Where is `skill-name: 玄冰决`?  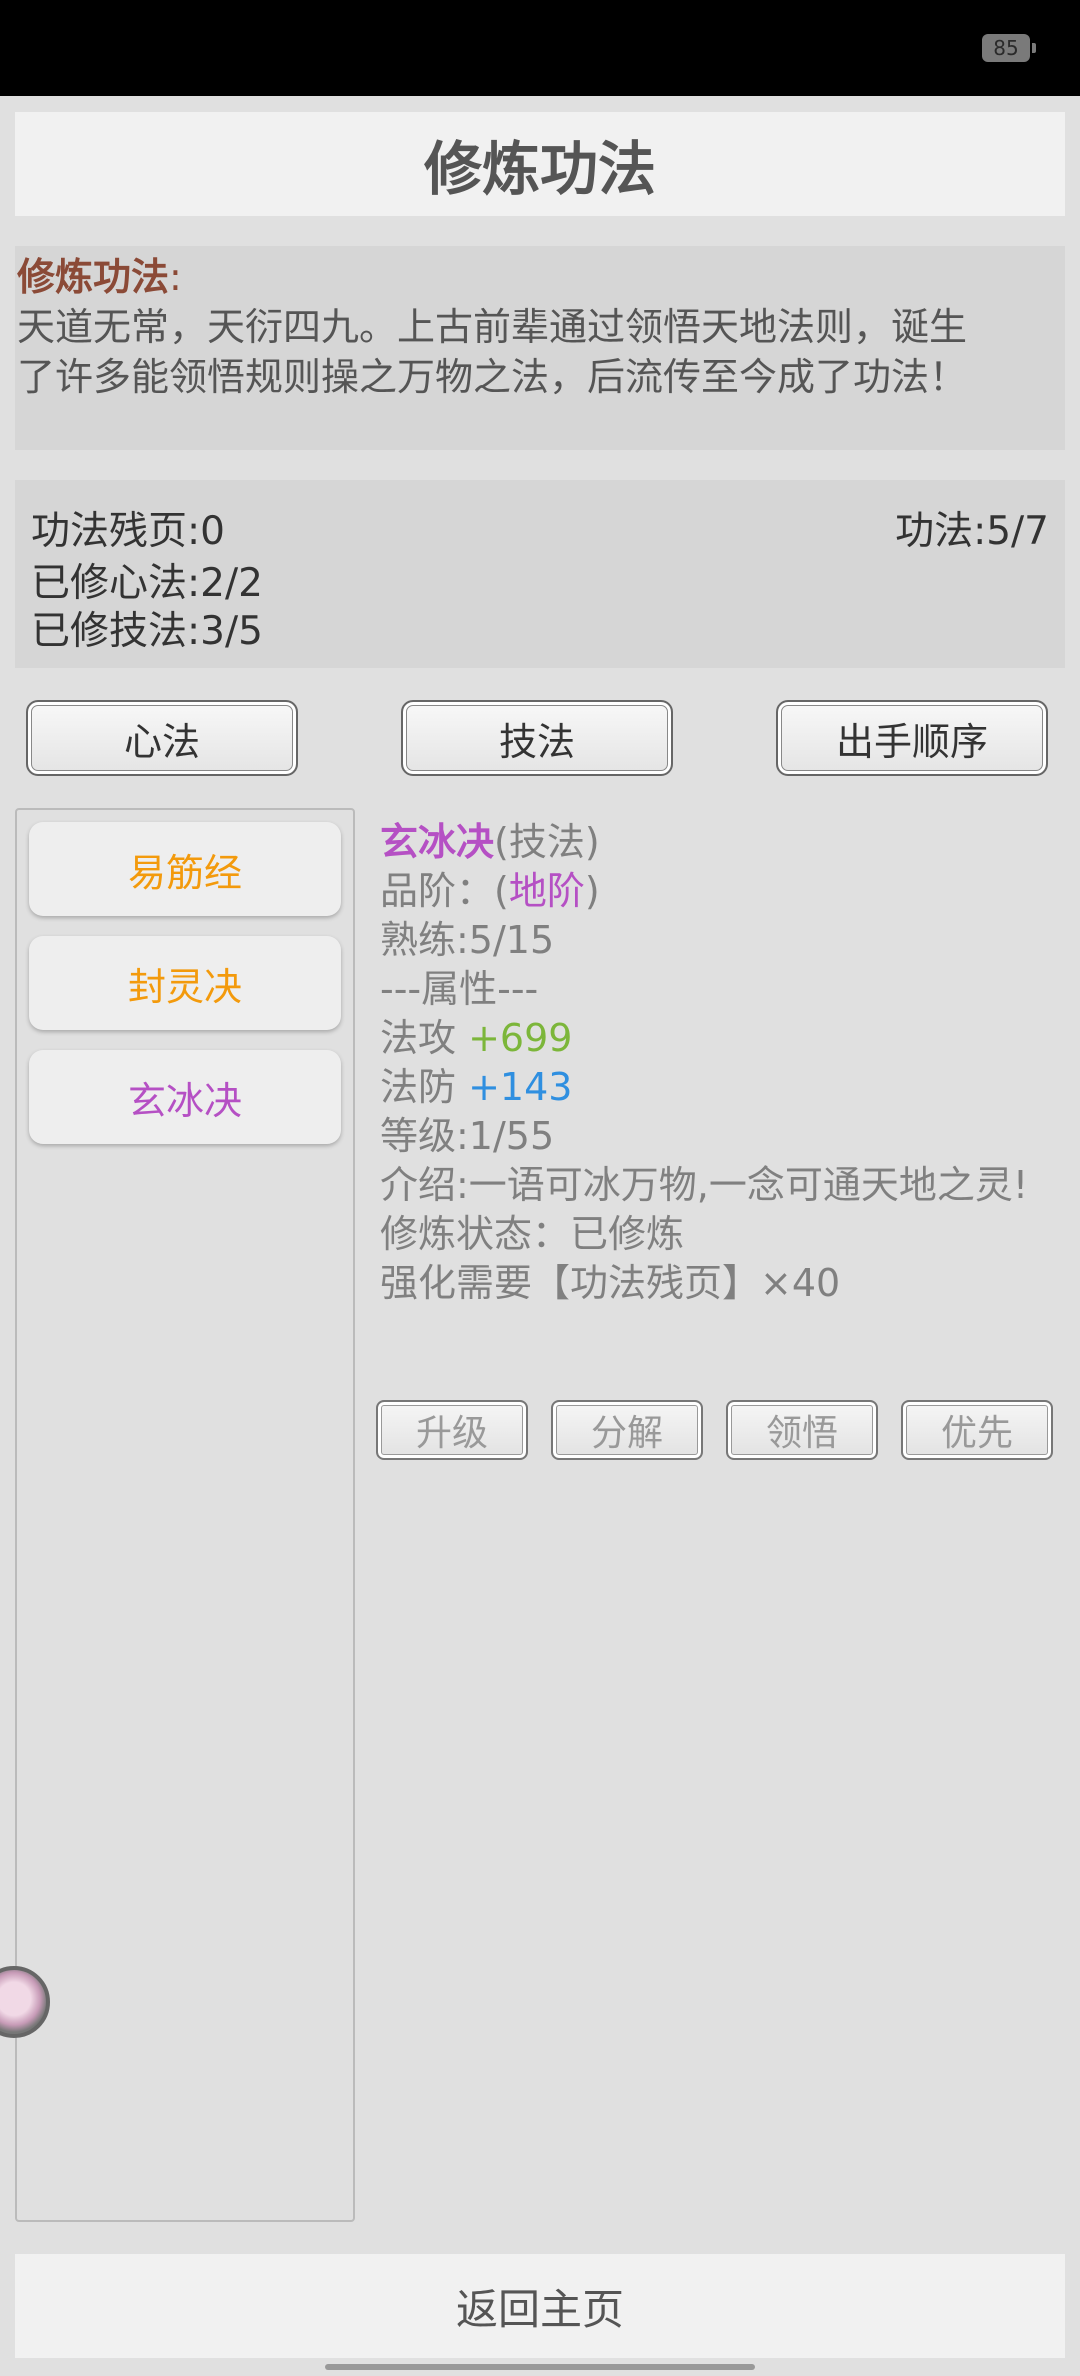
skill-name: 玄冰决 is located at coordinates (437, 842).